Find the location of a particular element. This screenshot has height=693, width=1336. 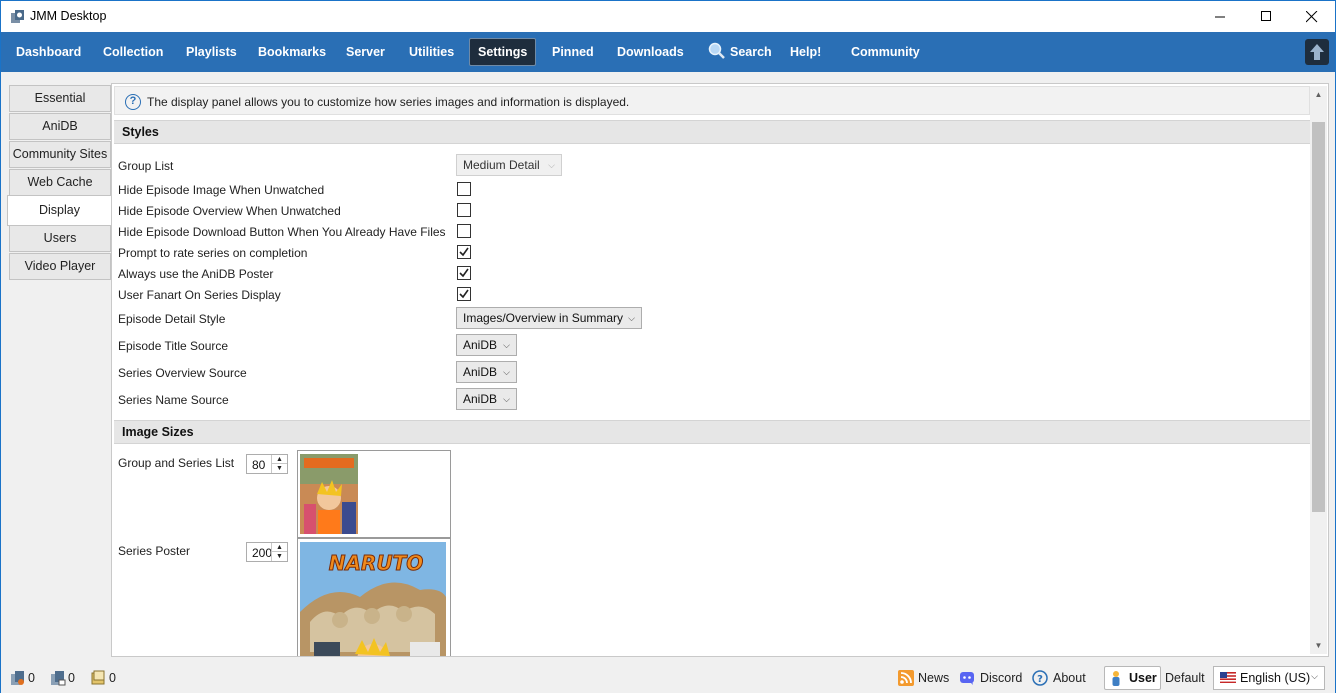

upload-arrow-icon is located at coordinates (1317, 52).